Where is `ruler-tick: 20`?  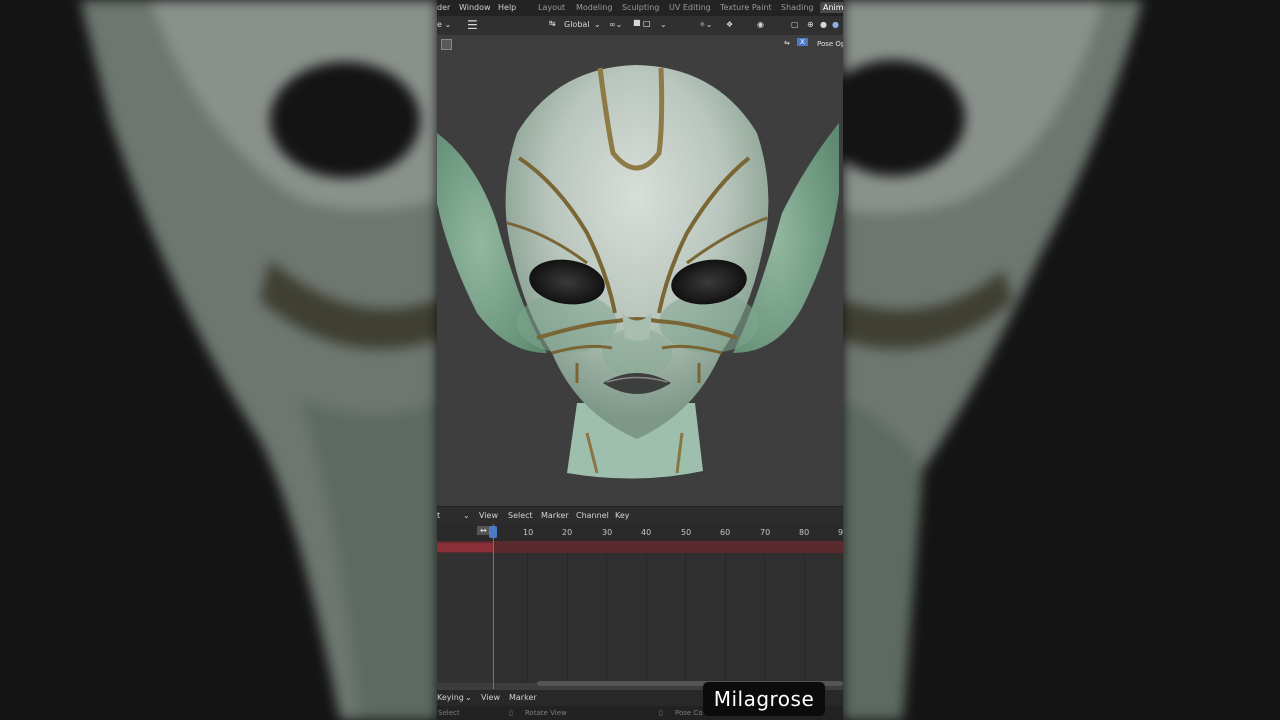 ruler-tick: 20 is located at coordinates (567, 532).